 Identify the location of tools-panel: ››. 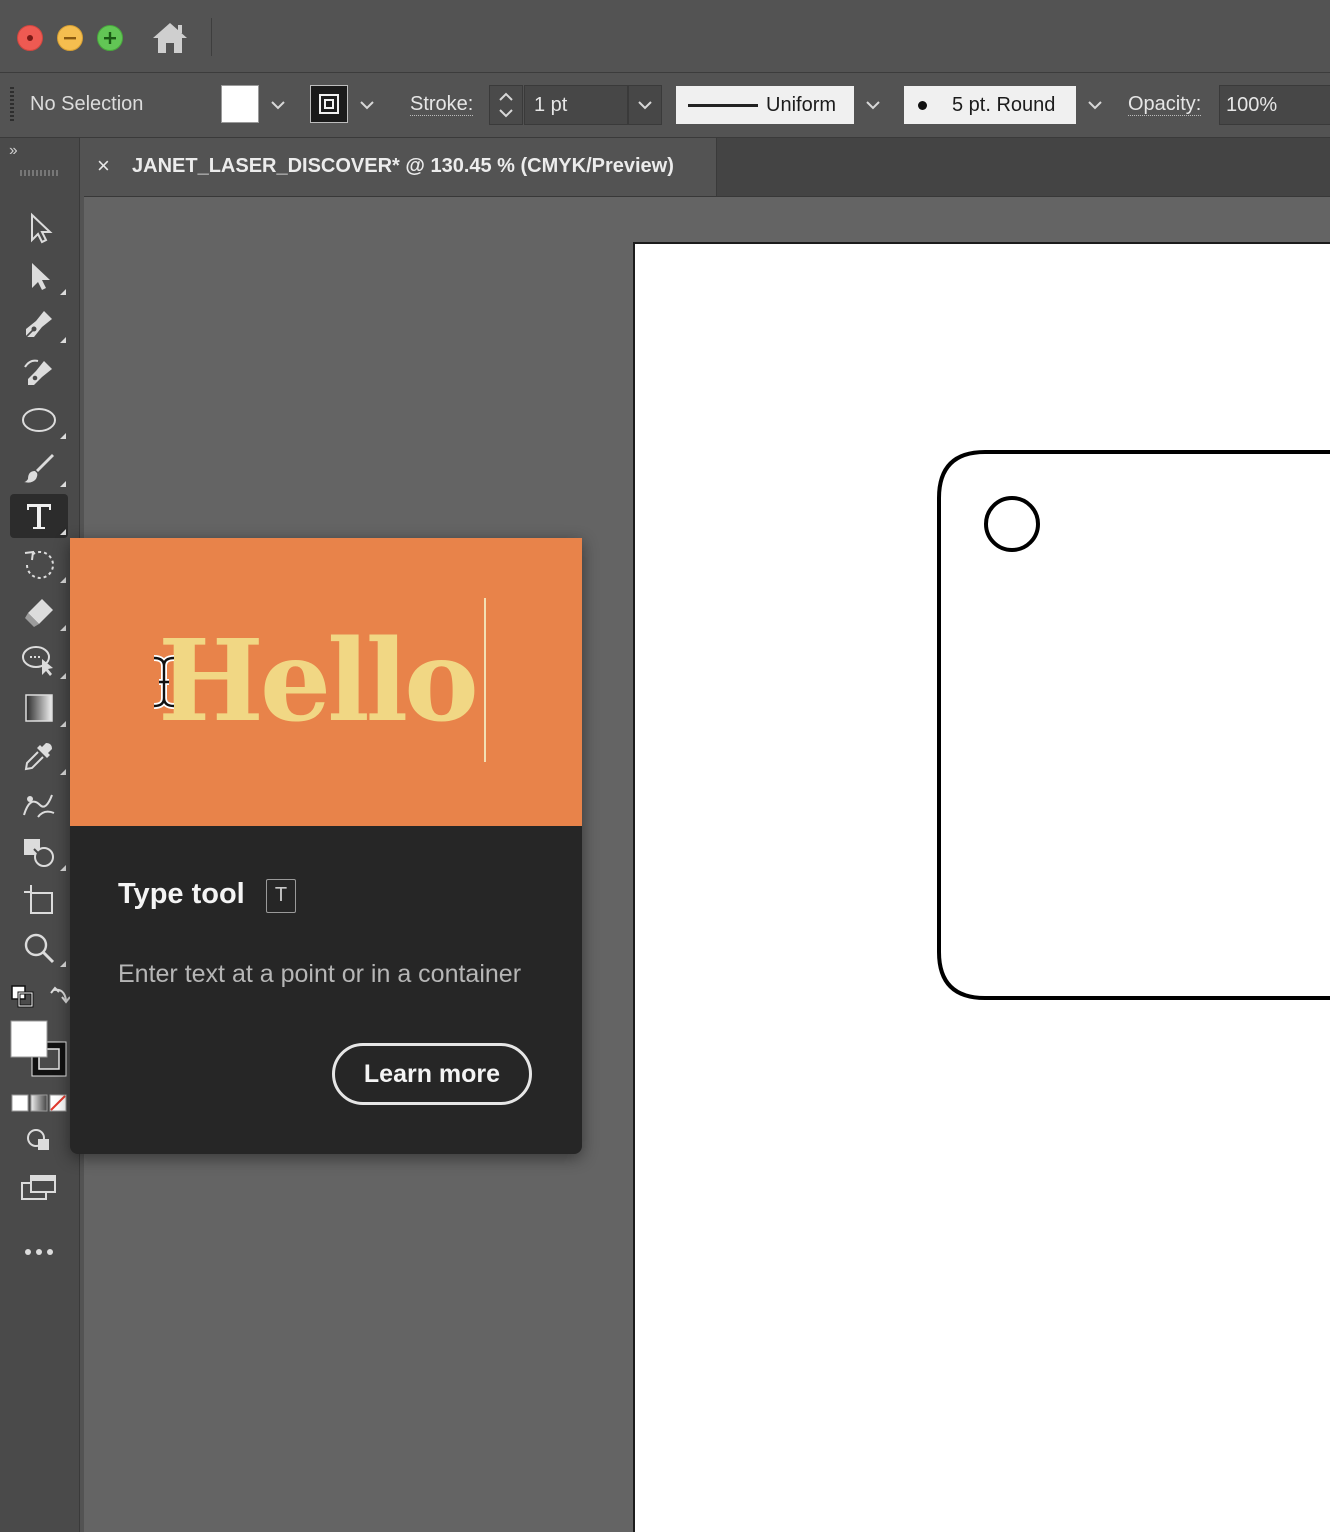
(40, 835).